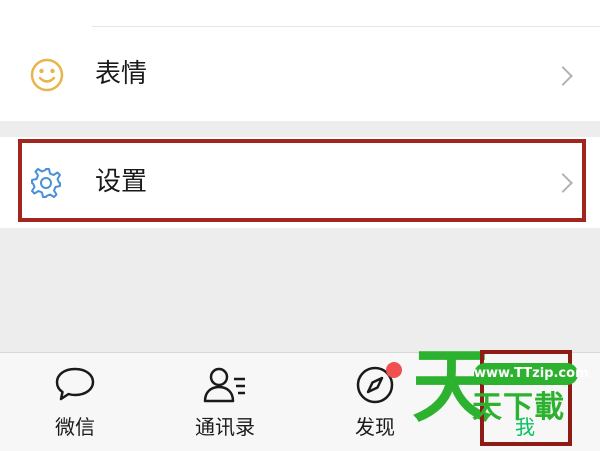 Image resolution: width=600 pixels, height=451 pixels. Describe the element at coordinates (394, 370) in the screenshot. I see `notification-dot` at that location.